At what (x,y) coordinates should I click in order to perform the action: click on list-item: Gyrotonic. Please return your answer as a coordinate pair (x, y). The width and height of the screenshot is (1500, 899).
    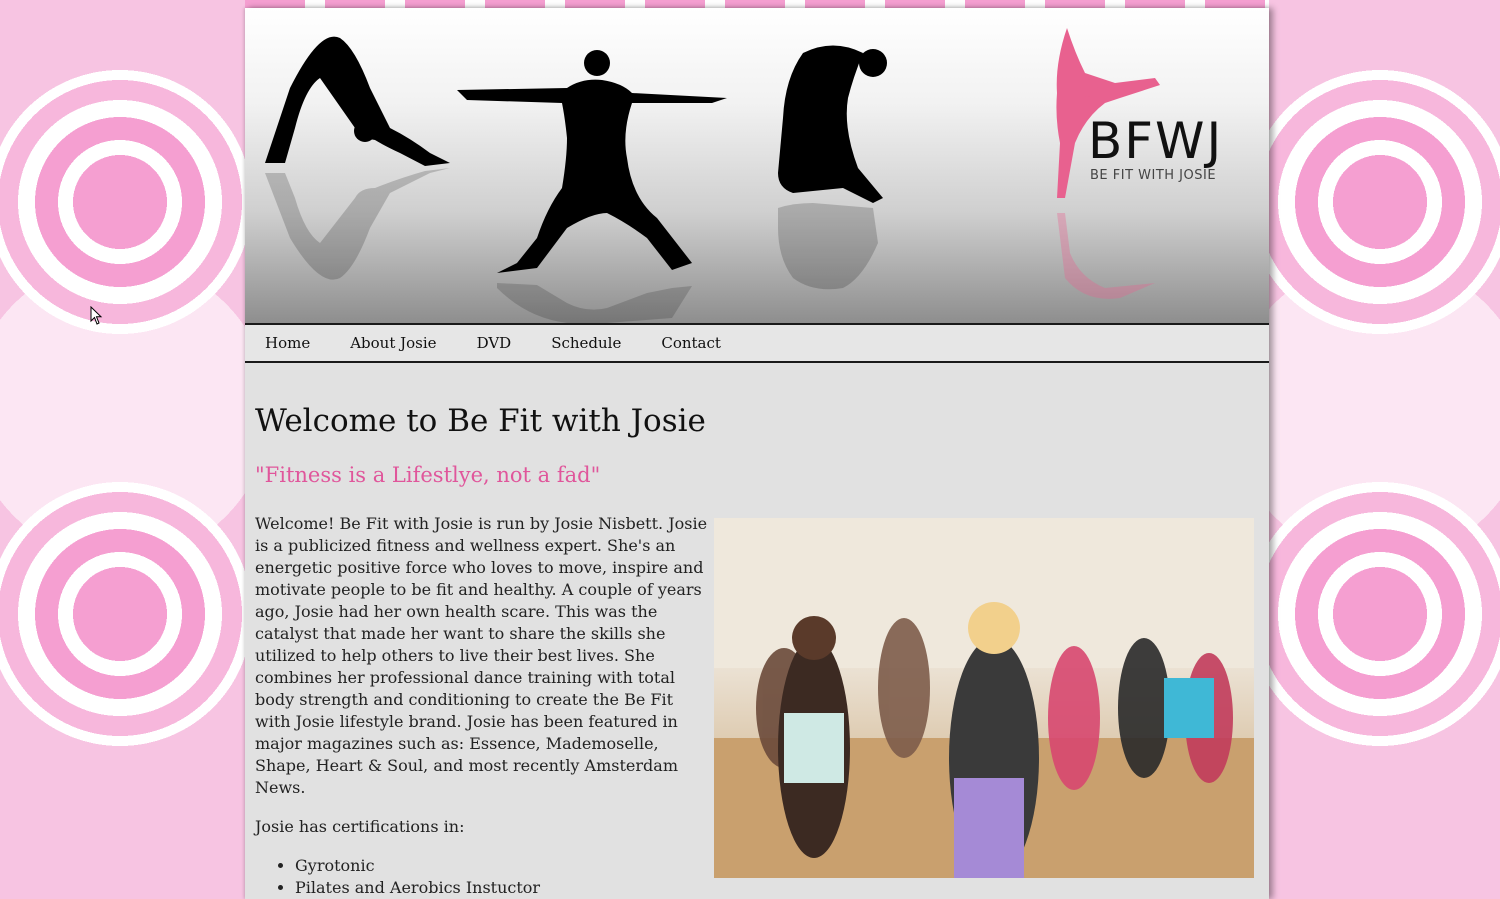
    Looking at the image, I should click on (417, 866).